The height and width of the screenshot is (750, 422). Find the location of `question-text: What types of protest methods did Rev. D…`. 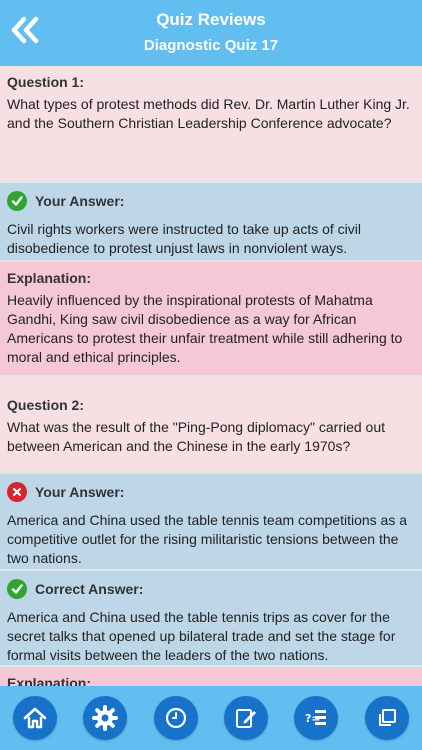

question-text: What types of protest methods did Rev. D… is located at coordinates (208, 113).